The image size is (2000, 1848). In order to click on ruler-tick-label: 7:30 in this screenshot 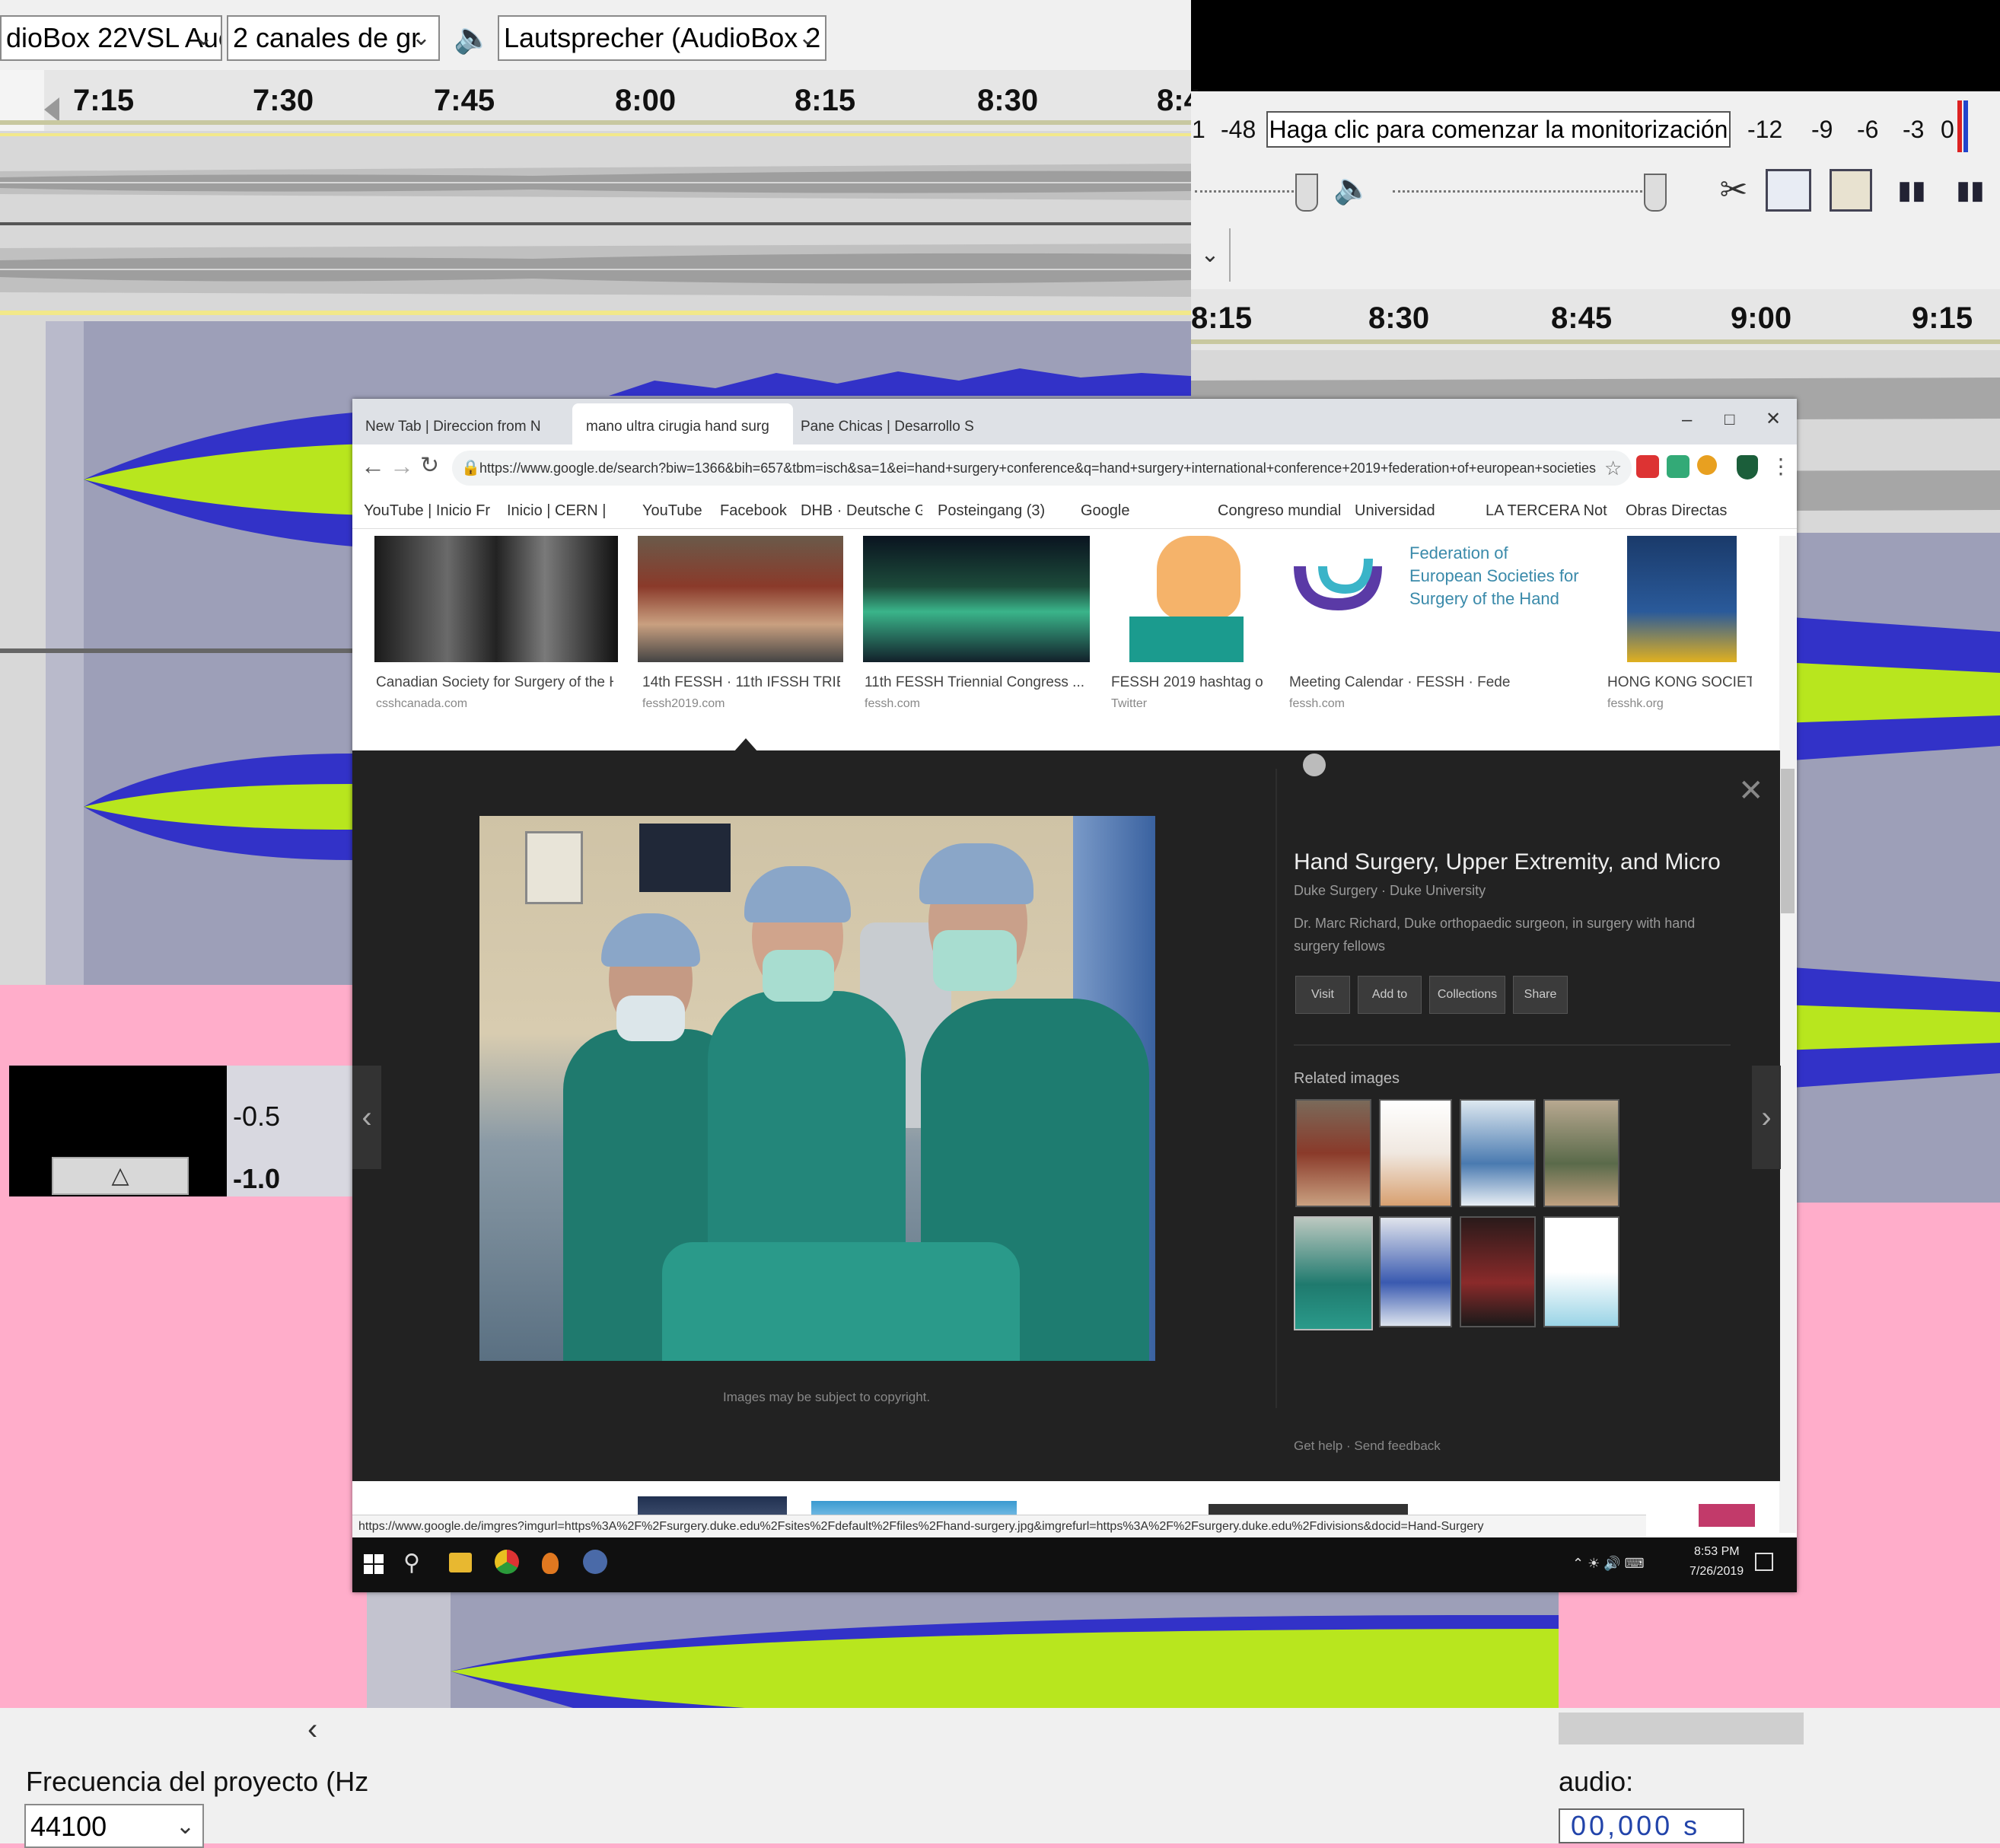, I will do `click(283, 100)`.